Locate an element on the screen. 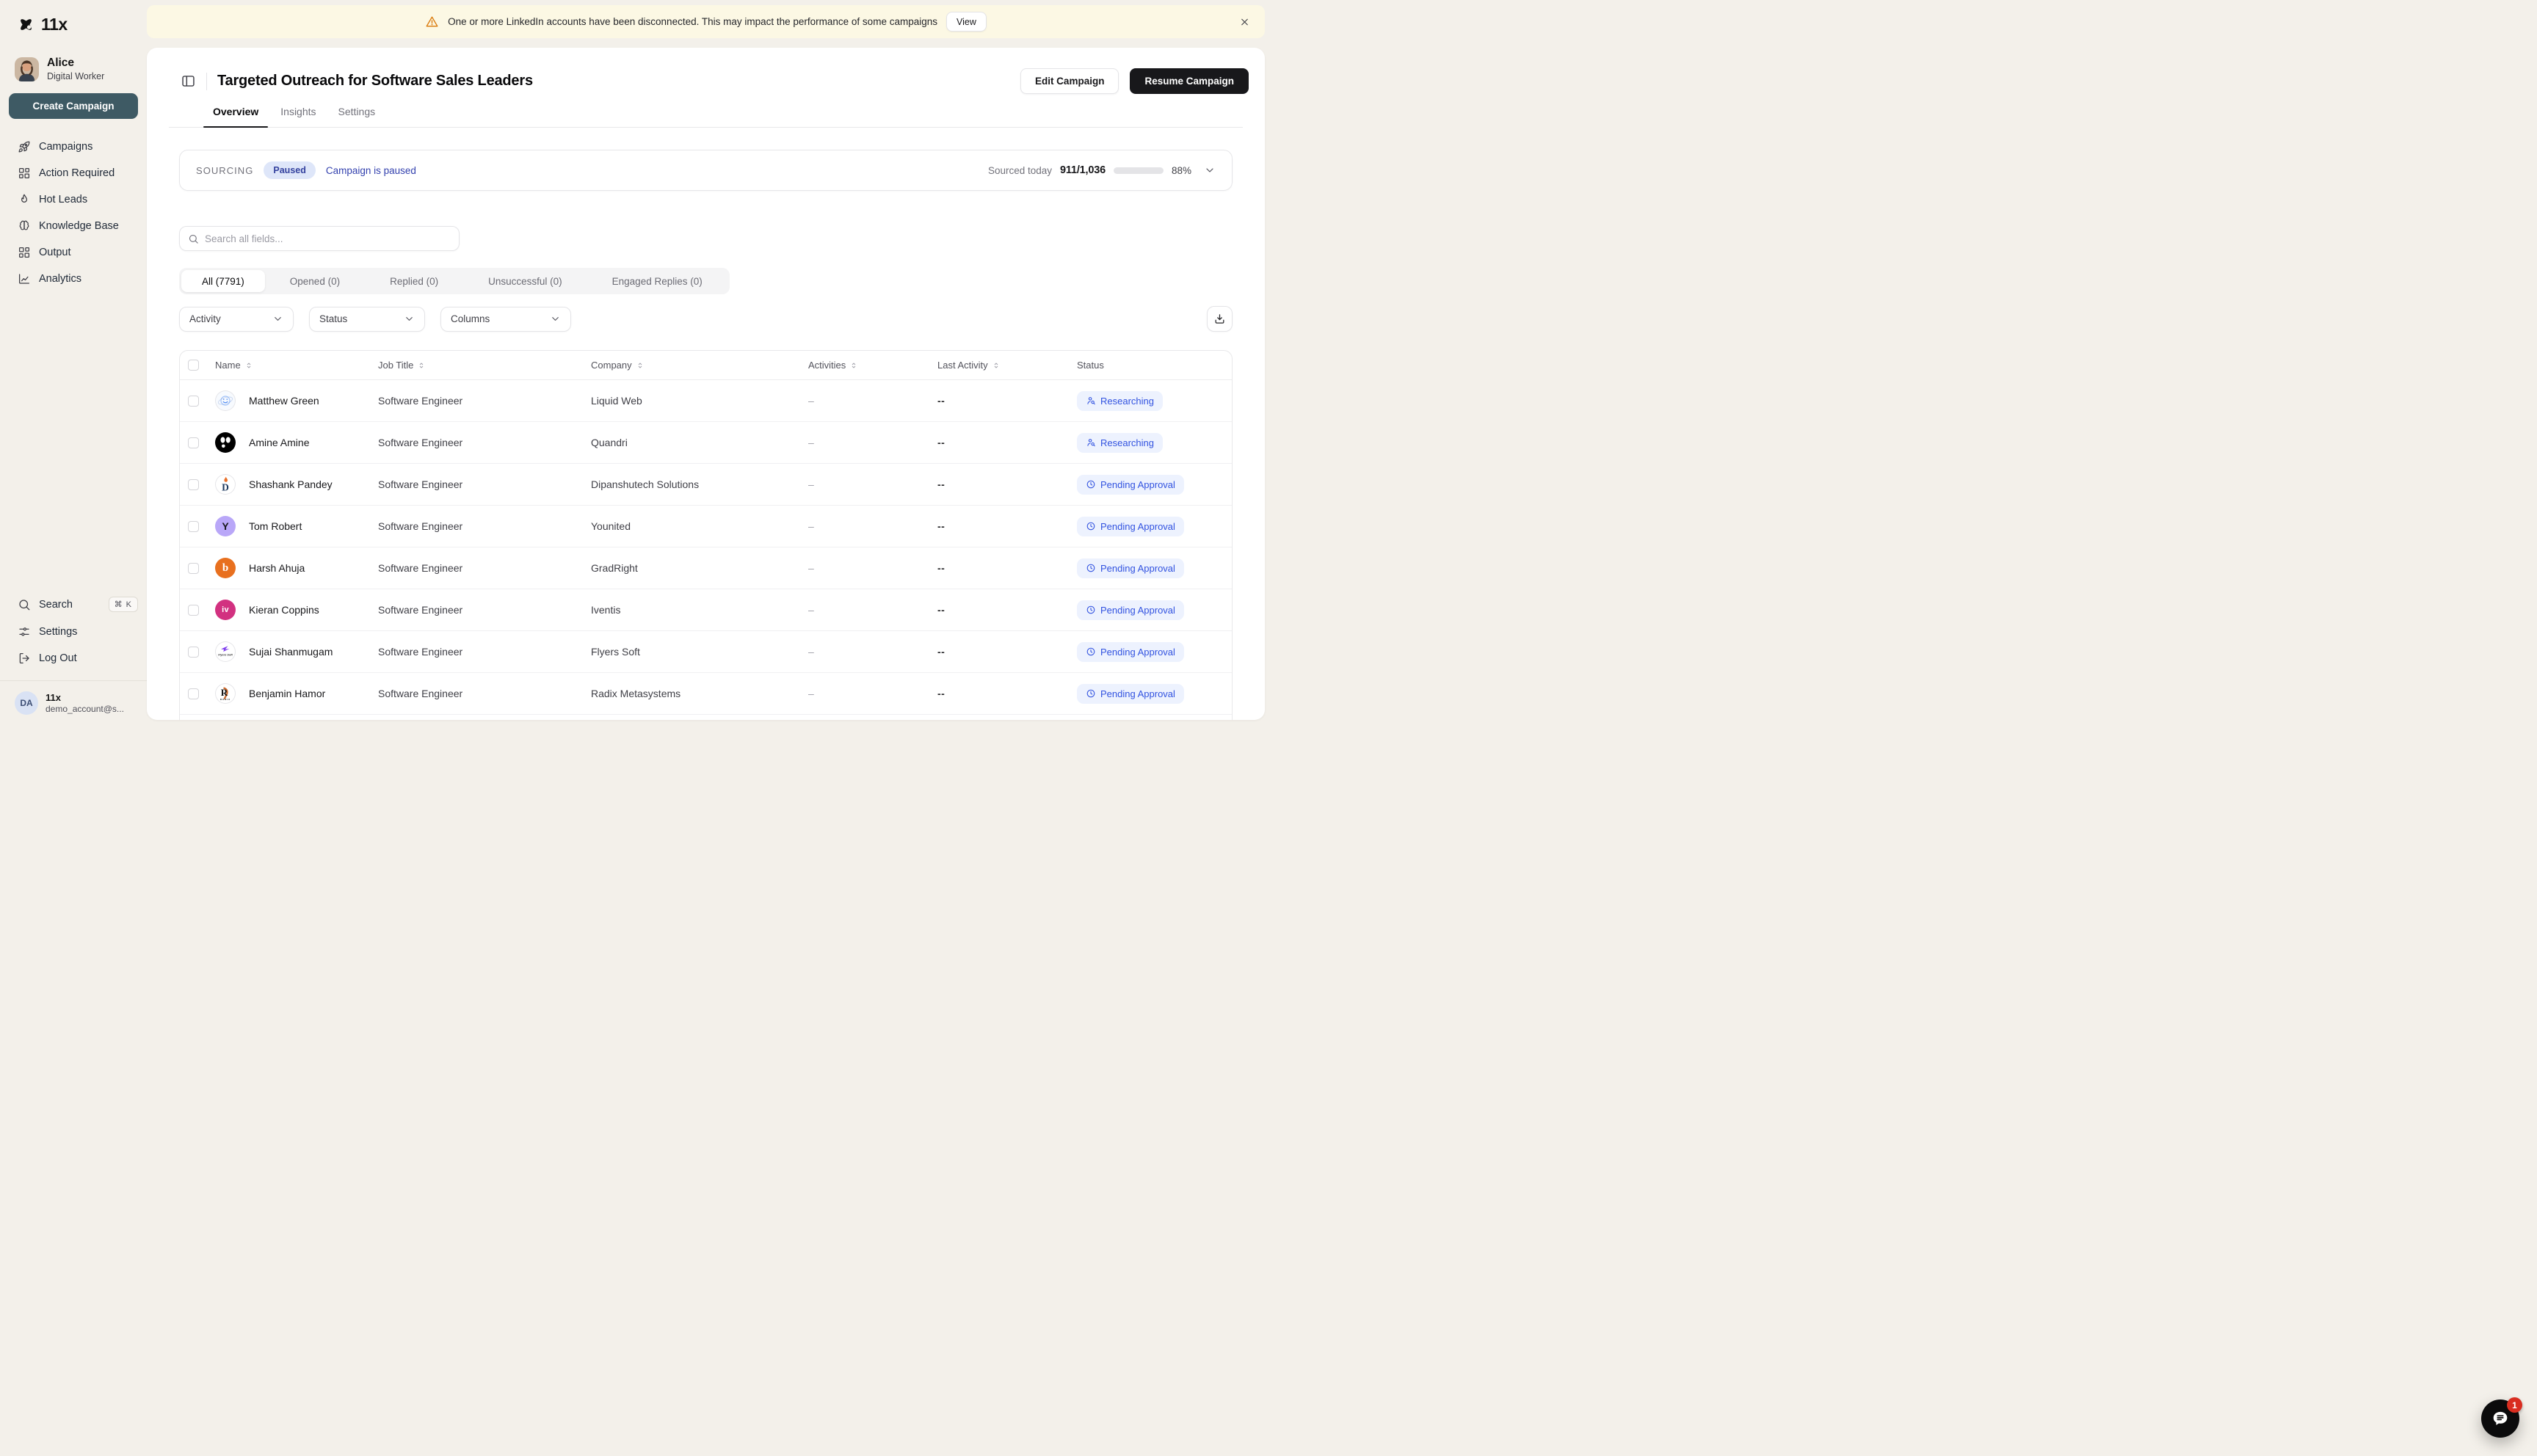  column-header-activities: Activities is located at coordinates (872, 366).